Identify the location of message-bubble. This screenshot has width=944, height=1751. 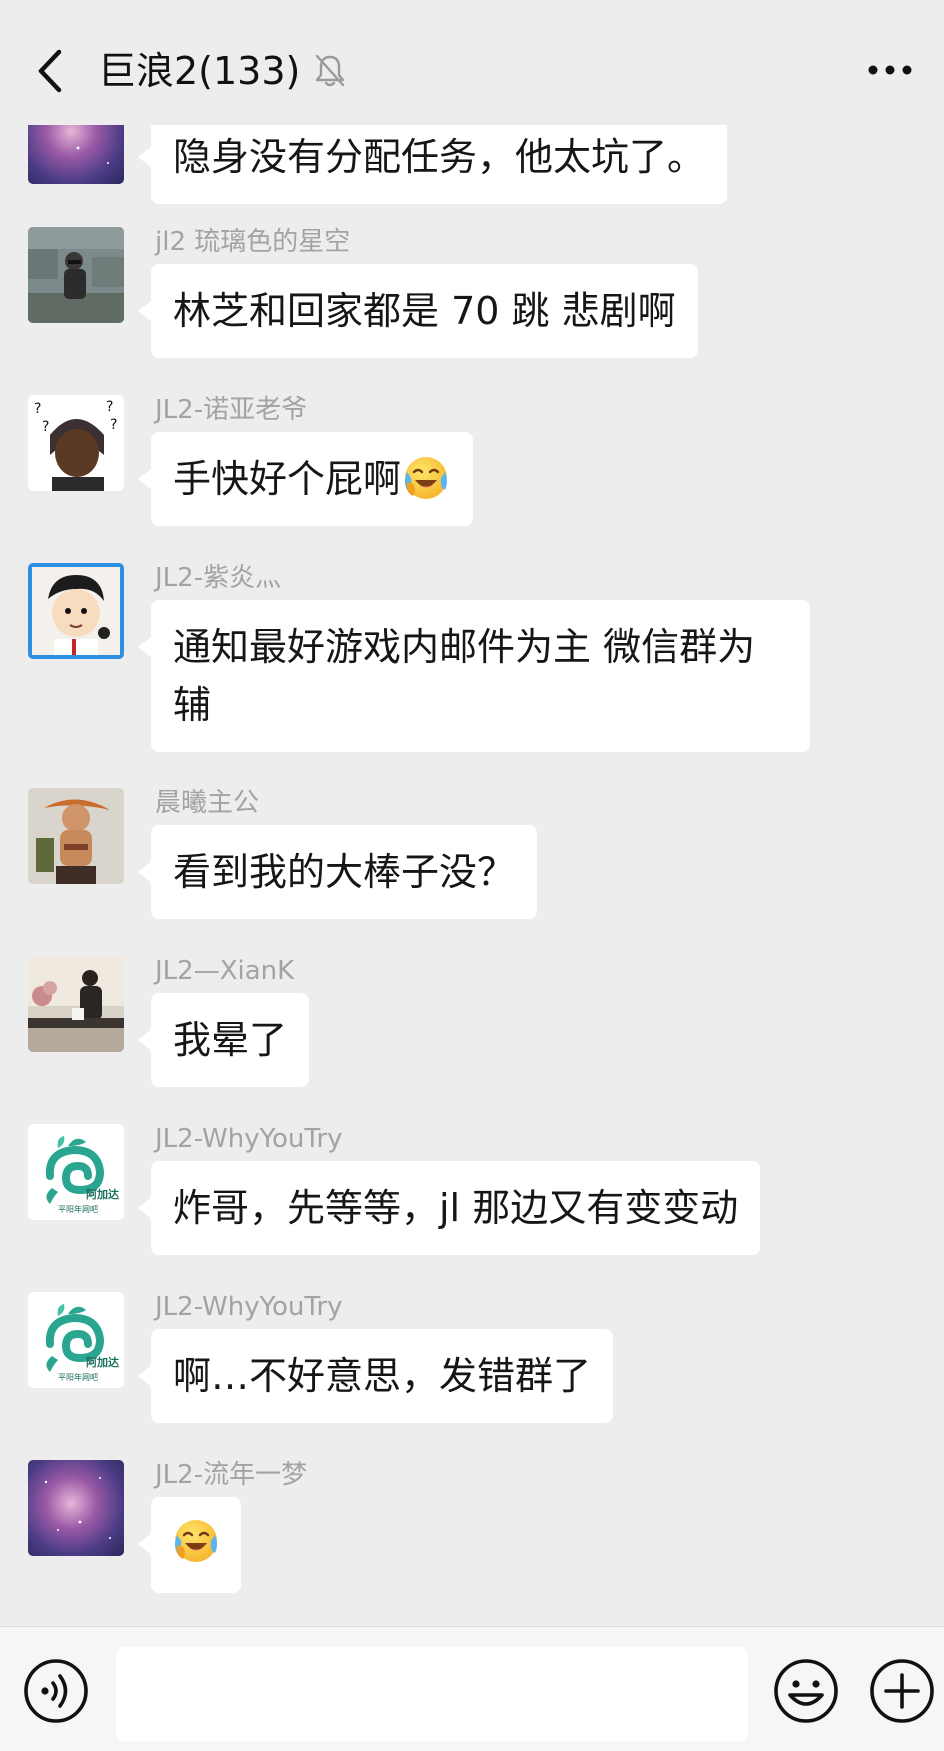
(189, 1545).